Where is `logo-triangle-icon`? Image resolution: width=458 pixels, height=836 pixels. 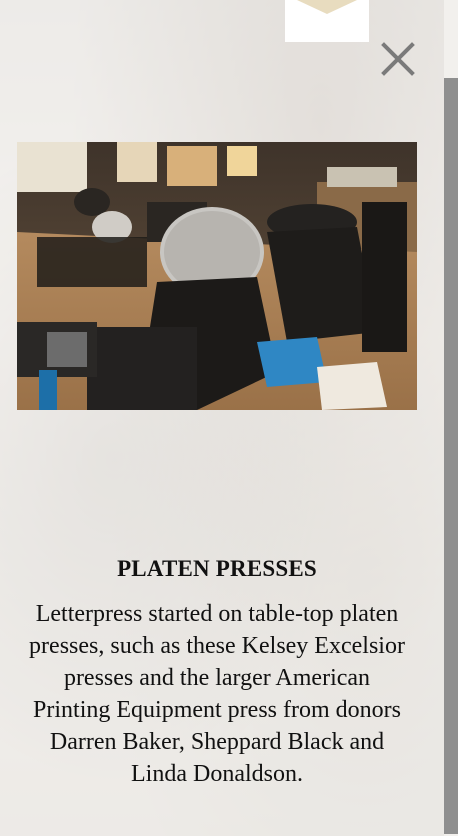
logo-triangle-icon is located at coordinates (327, 7).